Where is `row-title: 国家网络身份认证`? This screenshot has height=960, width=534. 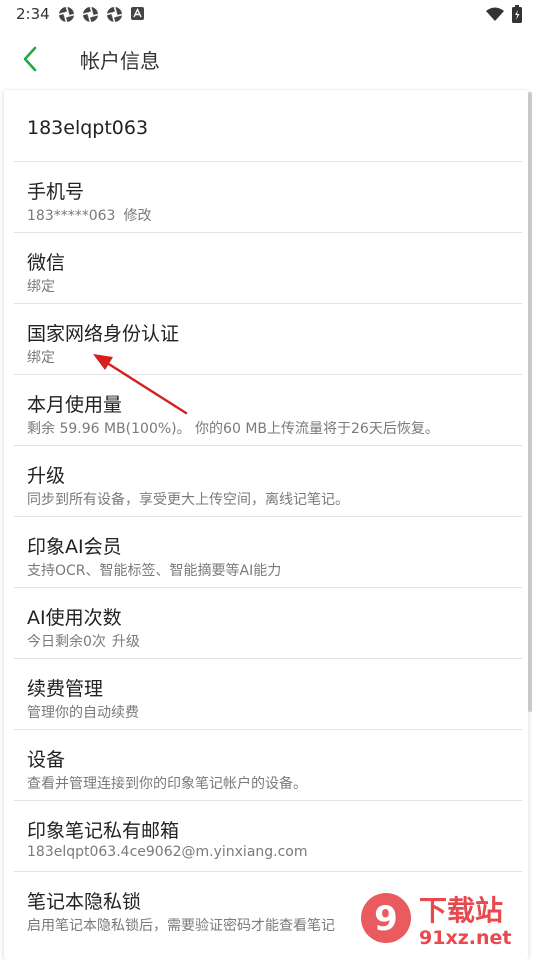
row-title: 国家网络身份认证 is located at coordinates (103, 334).